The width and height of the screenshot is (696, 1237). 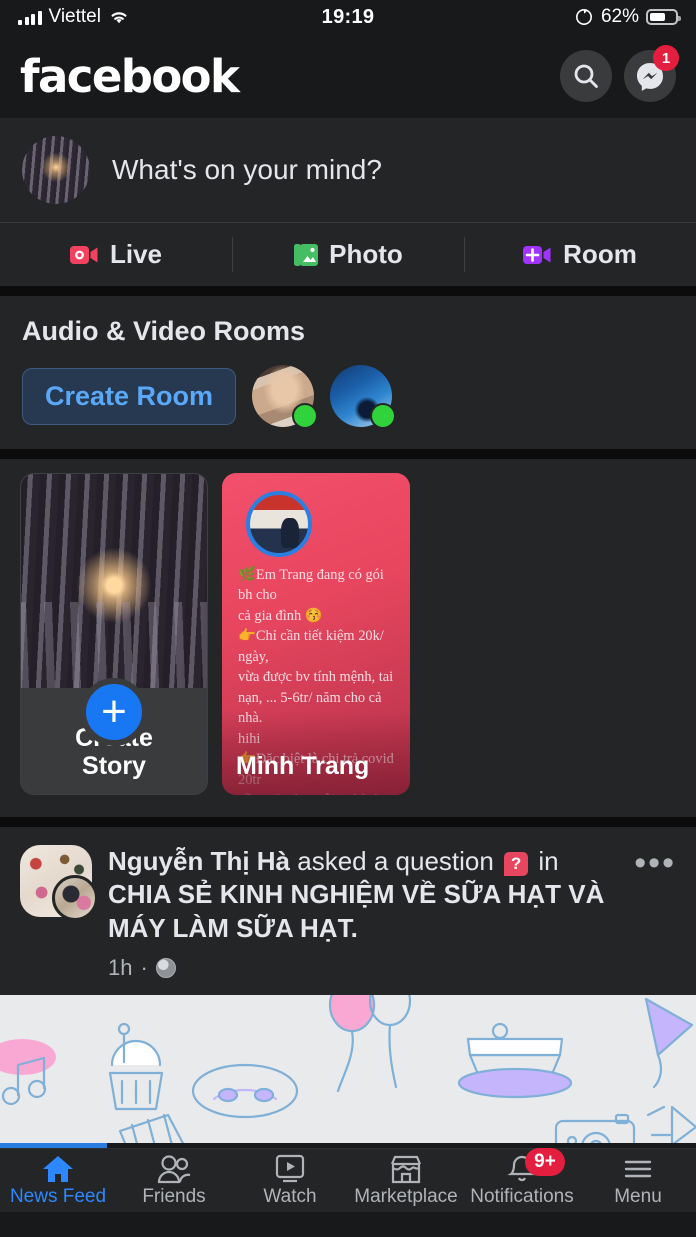 What do you see at coordinates (638, 1197) in the screenshot?
I see `nav-label-menu: Menu` at bounding box center [638, 1197].